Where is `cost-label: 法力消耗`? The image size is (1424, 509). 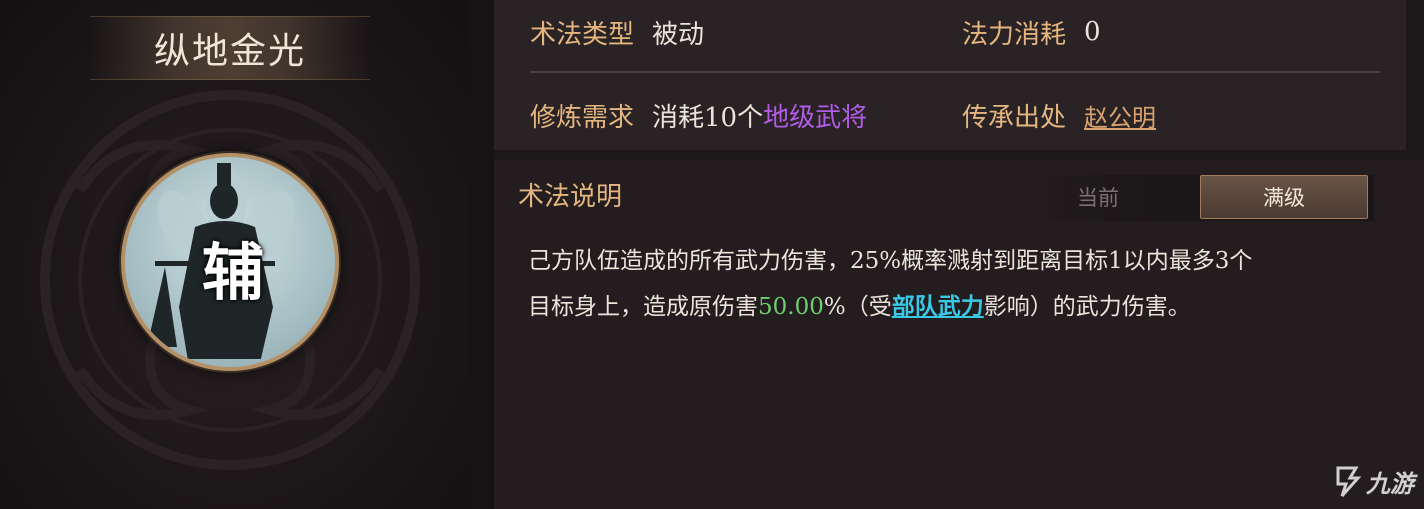 cost-label: 法力消耗 is located at coordinates (1014, 34).